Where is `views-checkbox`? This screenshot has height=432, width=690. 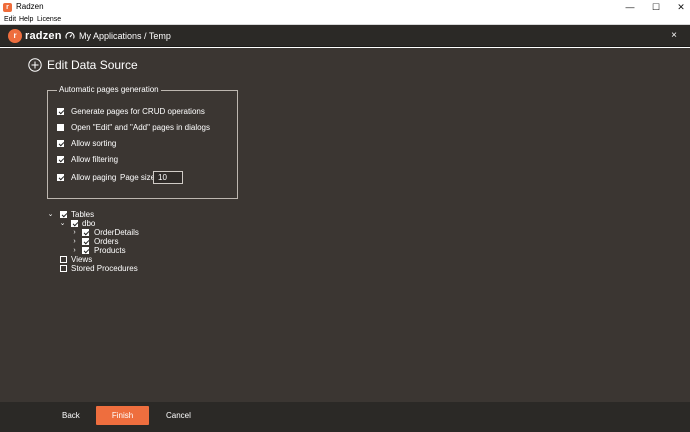 views-checkbox is located at coordinates (63, 259).